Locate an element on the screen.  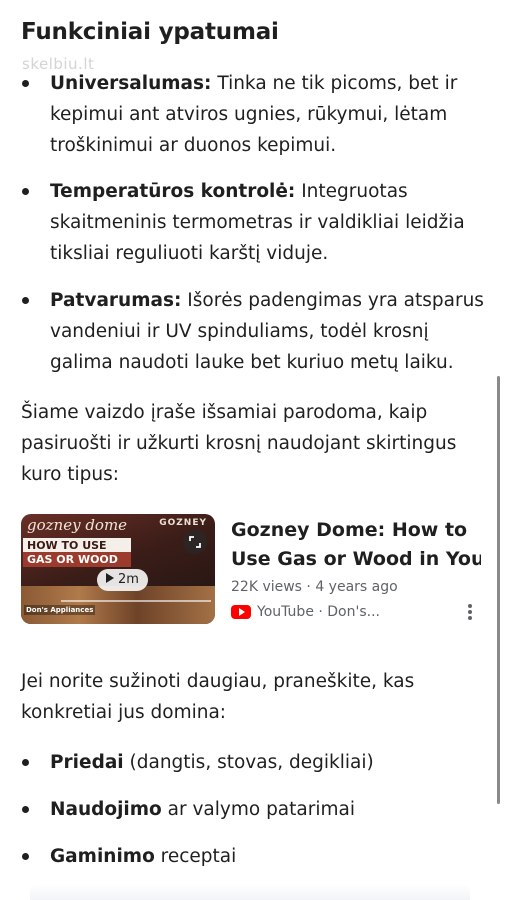
list-item: Gaminimo receptai is located at coordinates (256, 856).